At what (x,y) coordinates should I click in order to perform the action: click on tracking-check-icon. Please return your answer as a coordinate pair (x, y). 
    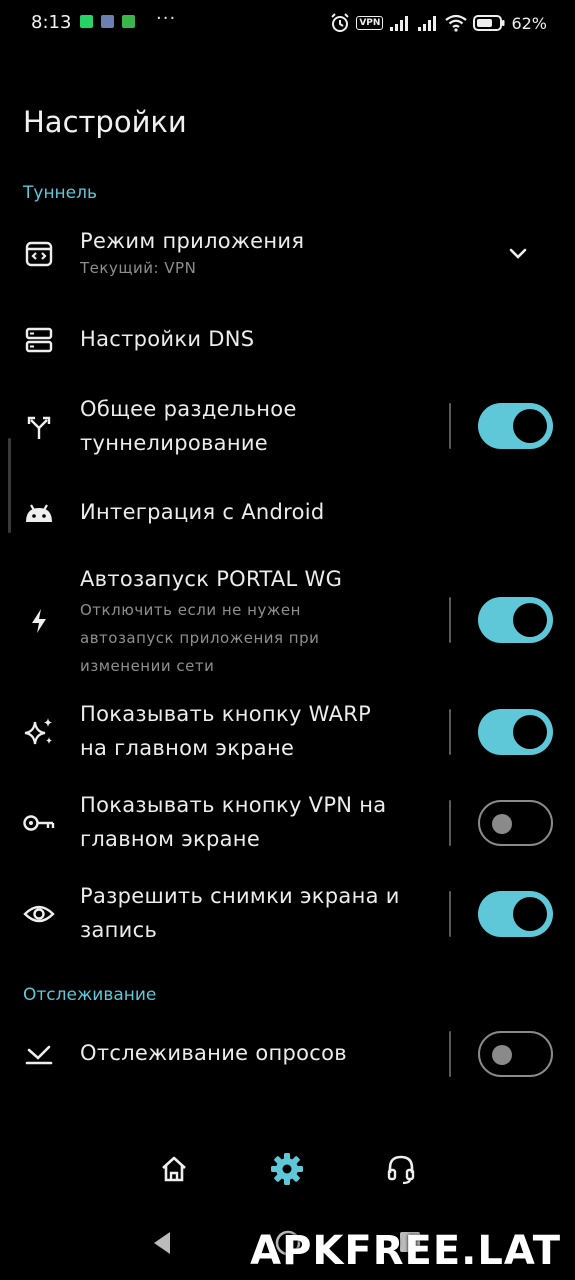
    Looking at the image, I should click on (39, 1054).